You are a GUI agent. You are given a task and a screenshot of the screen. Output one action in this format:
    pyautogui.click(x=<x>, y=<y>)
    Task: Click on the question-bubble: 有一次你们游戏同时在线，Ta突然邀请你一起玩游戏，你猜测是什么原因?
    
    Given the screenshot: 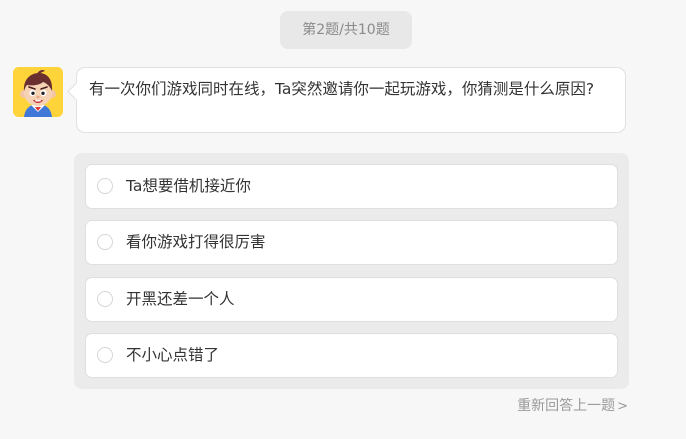 What is the action you would take?
    pyautogui.click(x=351, y=100)
    